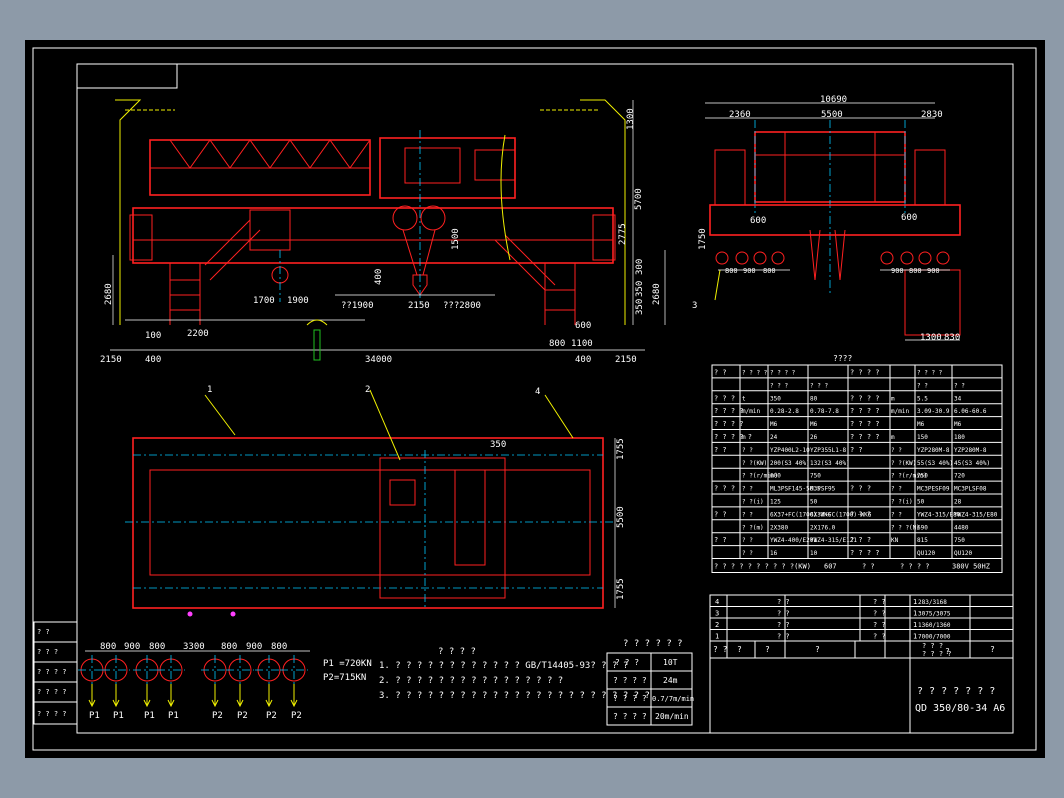 This screenshot has width=1064, height=798. What do you see at coordinates (193, 681) in the screenshot?
I see `wheel-circles` at bounding box center [193, 681].